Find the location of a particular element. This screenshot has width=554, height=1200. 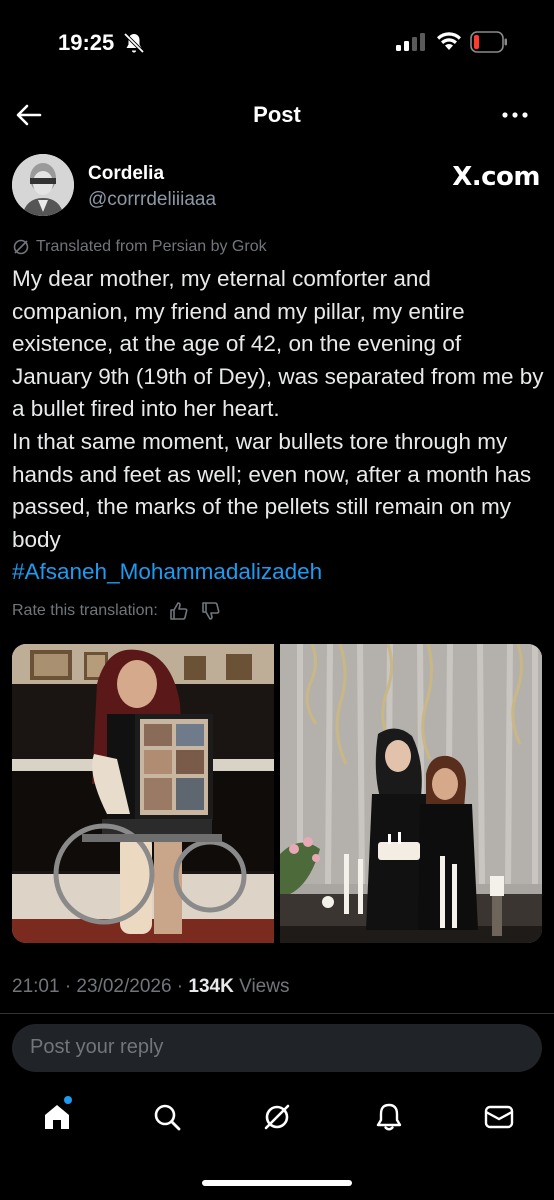

post-author: Cordelia @corrrdeliiiaaa X.com is located at coordinates (277, 186).